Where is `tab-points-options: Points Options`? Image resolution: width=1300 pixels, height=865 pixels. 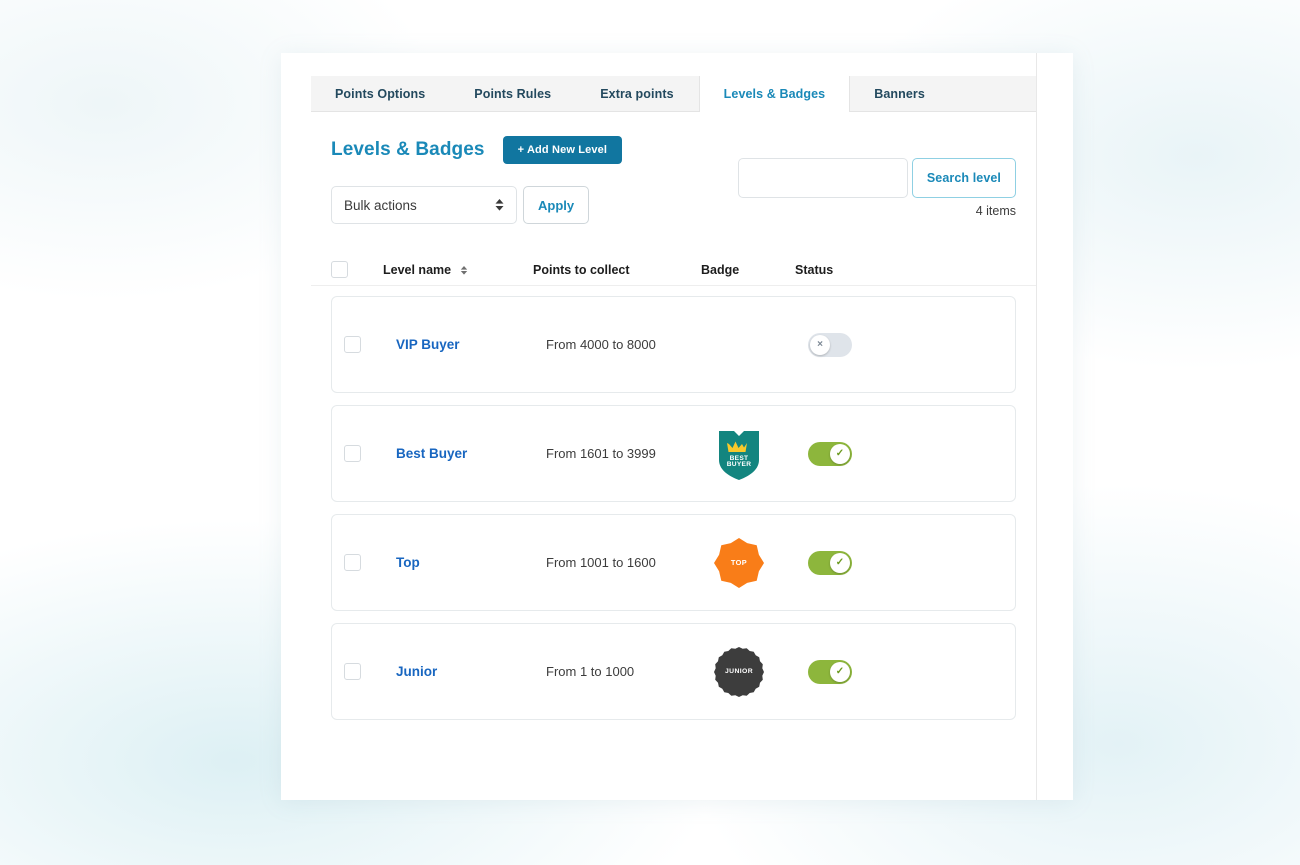
tab-points-options: Points Options is located at coordinates (380, 93).